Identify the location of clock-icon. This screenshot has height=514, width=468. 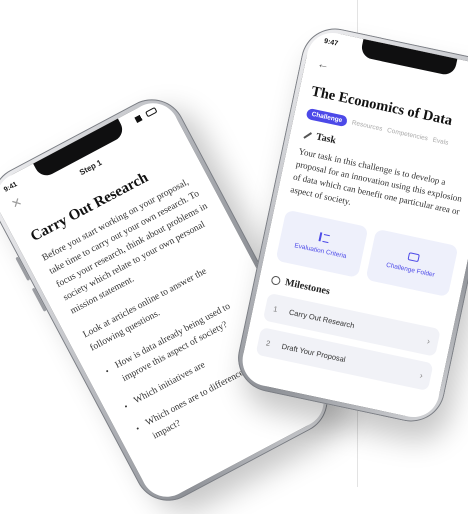
(276, 280).